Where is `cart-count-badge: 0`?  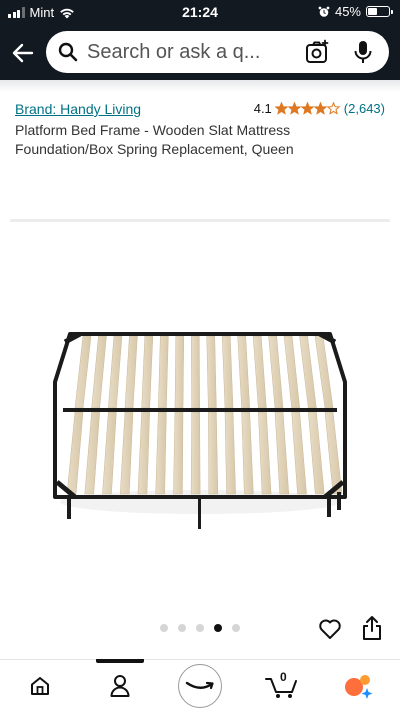 cart-count-badge: 0 is located at coordinates (283, 677).